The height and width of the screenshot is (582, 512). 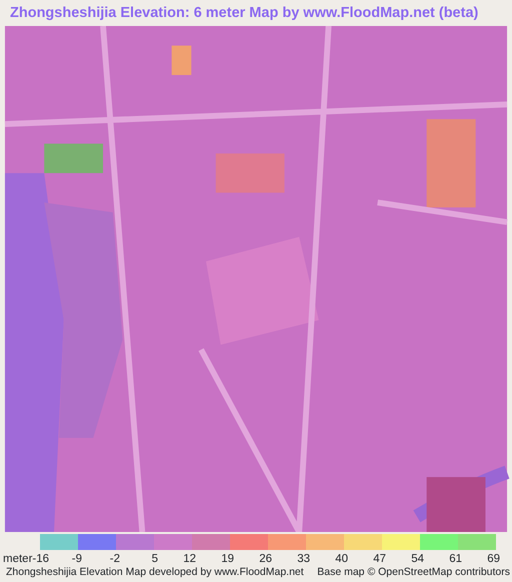 I want to click on legend-label: 54, so click(x=417, y=559).